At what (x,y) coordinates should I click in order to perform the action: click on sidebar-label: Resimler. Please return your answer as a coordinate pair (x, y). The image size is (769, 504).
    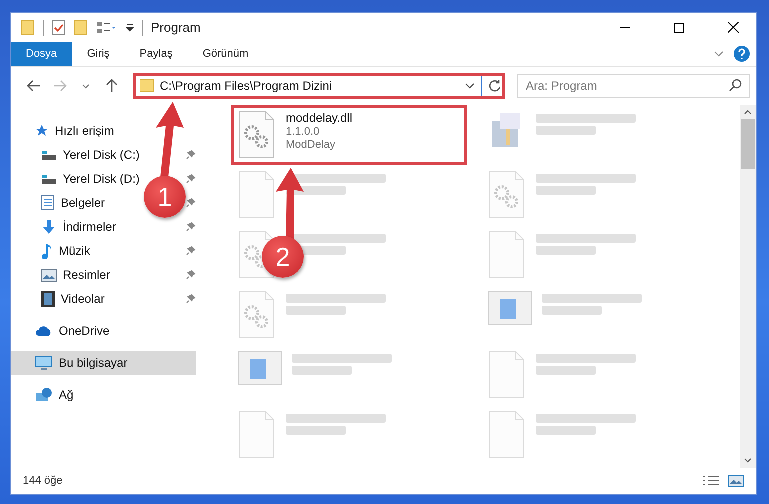
    Looking at the image, I should click on (86, 275).